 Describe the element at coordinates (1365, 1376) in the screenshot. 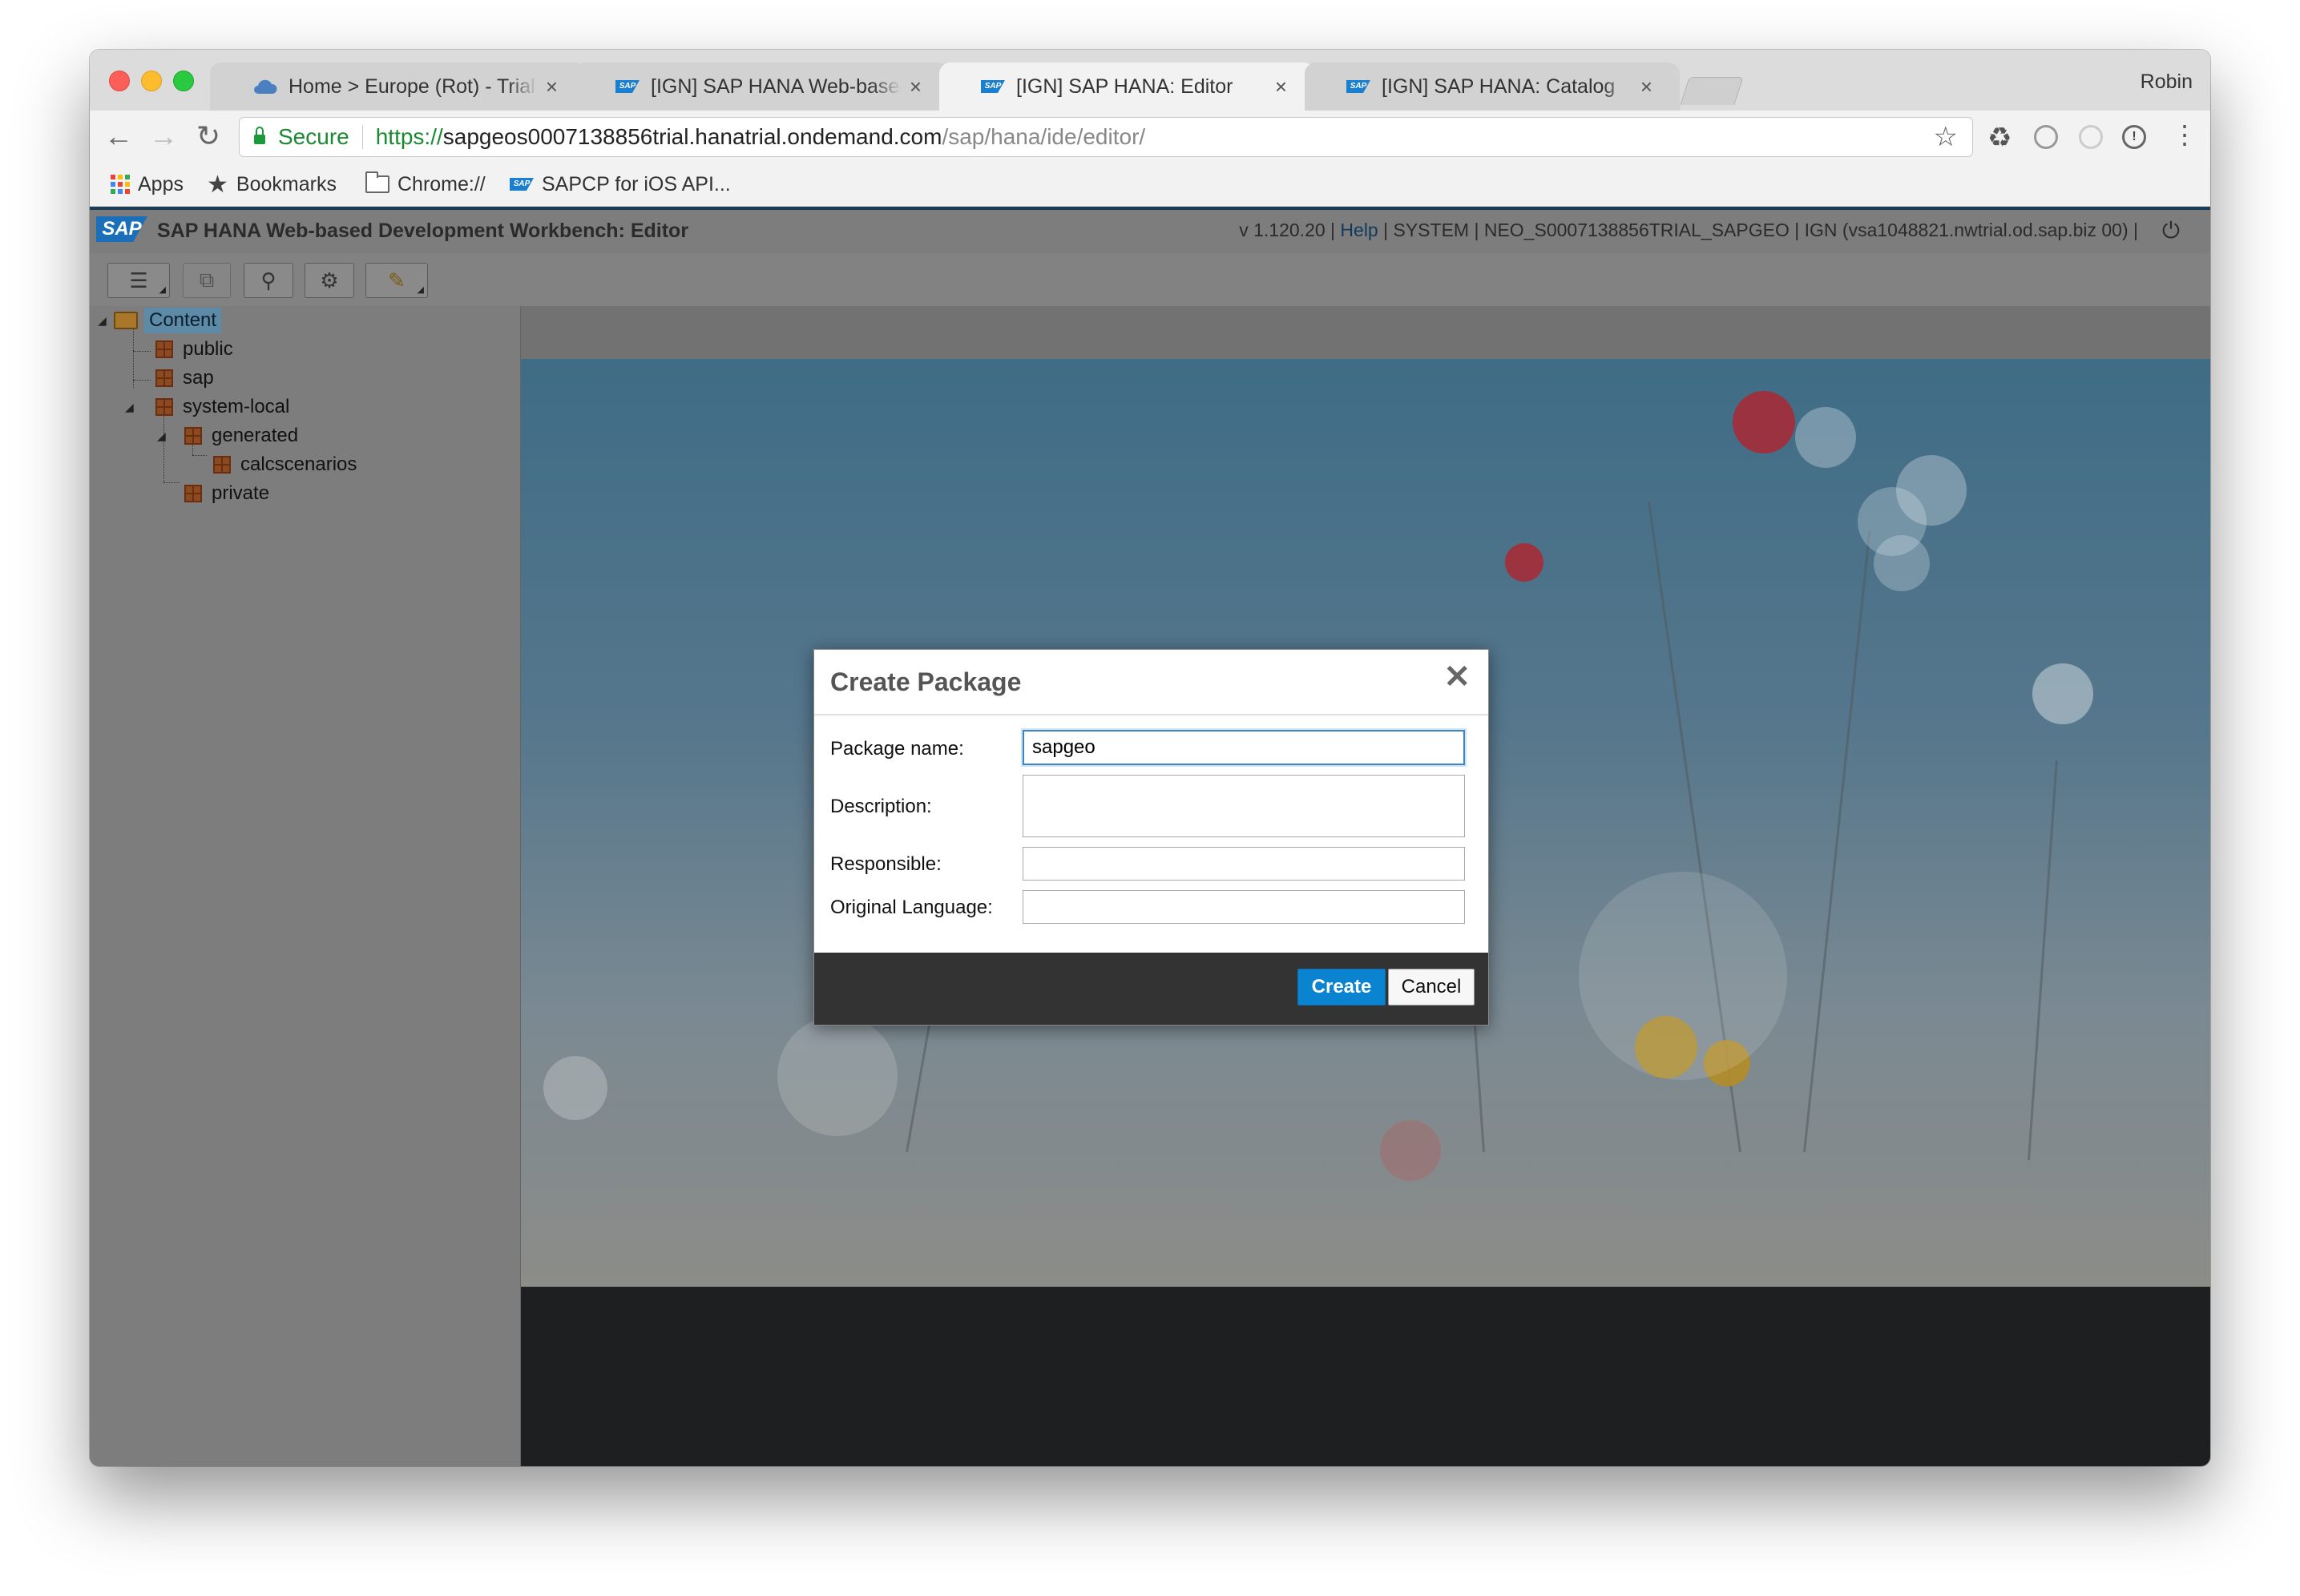

I see `console-panel` at that location.